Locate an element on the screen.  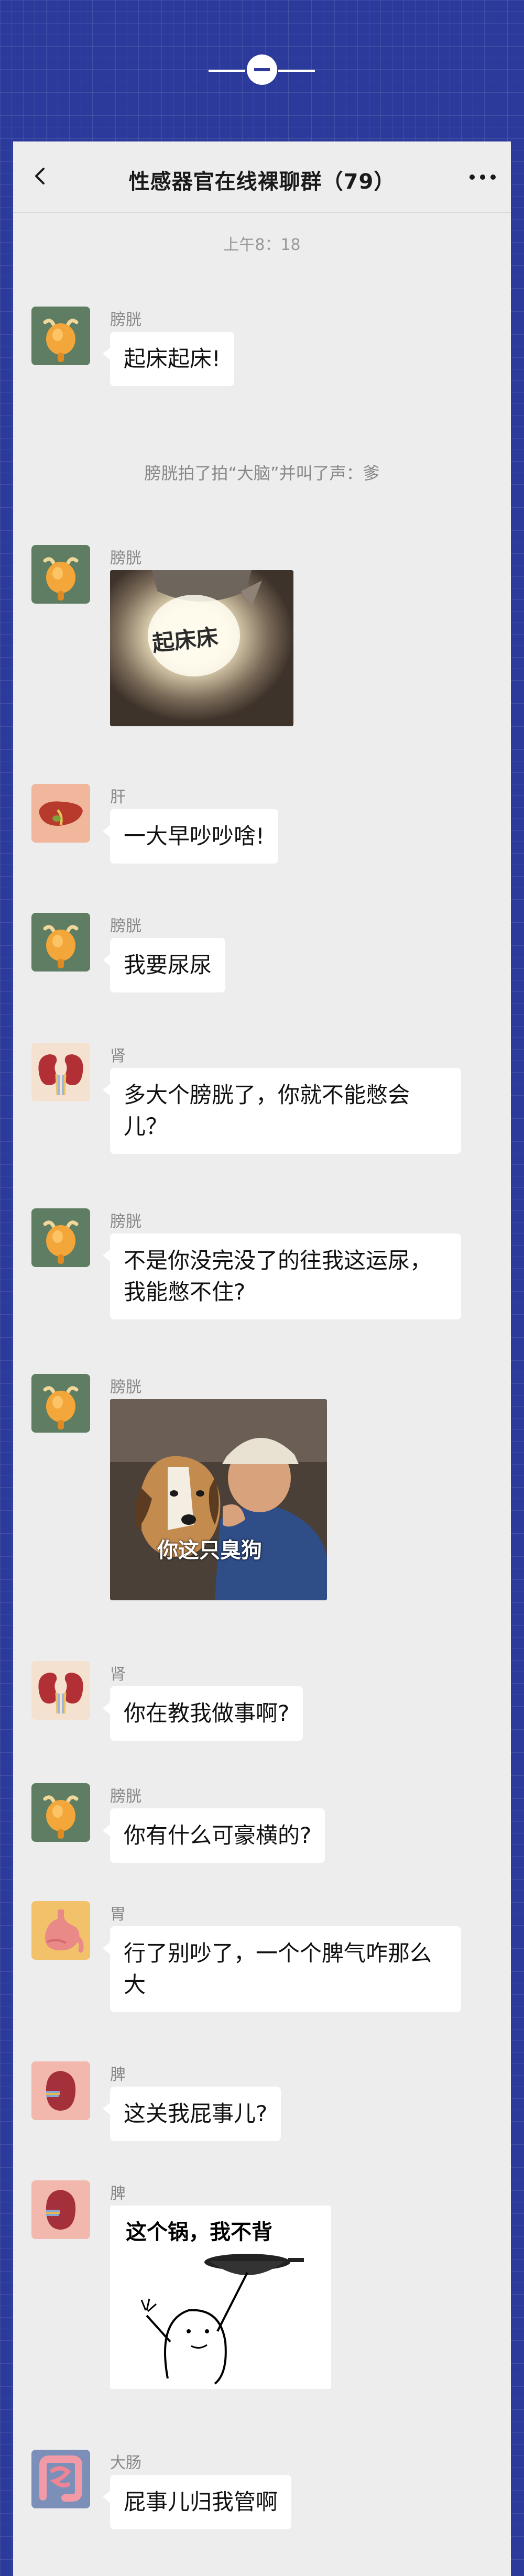
man-with-dog-illustration is located at coordinates (219, 1499).